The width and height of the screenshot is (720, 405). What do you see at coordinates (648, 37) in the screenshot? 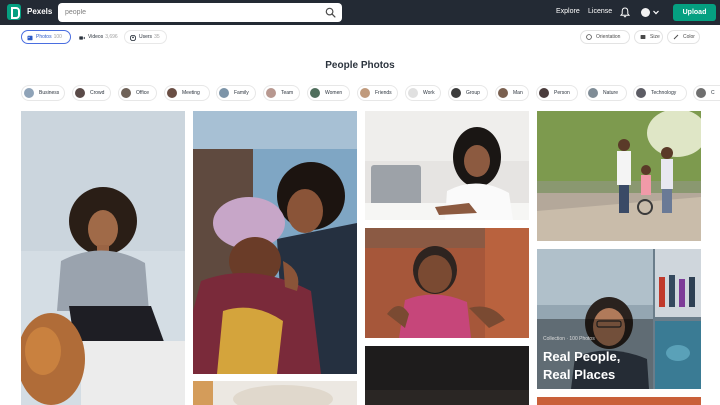
I see `size-filter: Size` at bounding box center [648, 37].